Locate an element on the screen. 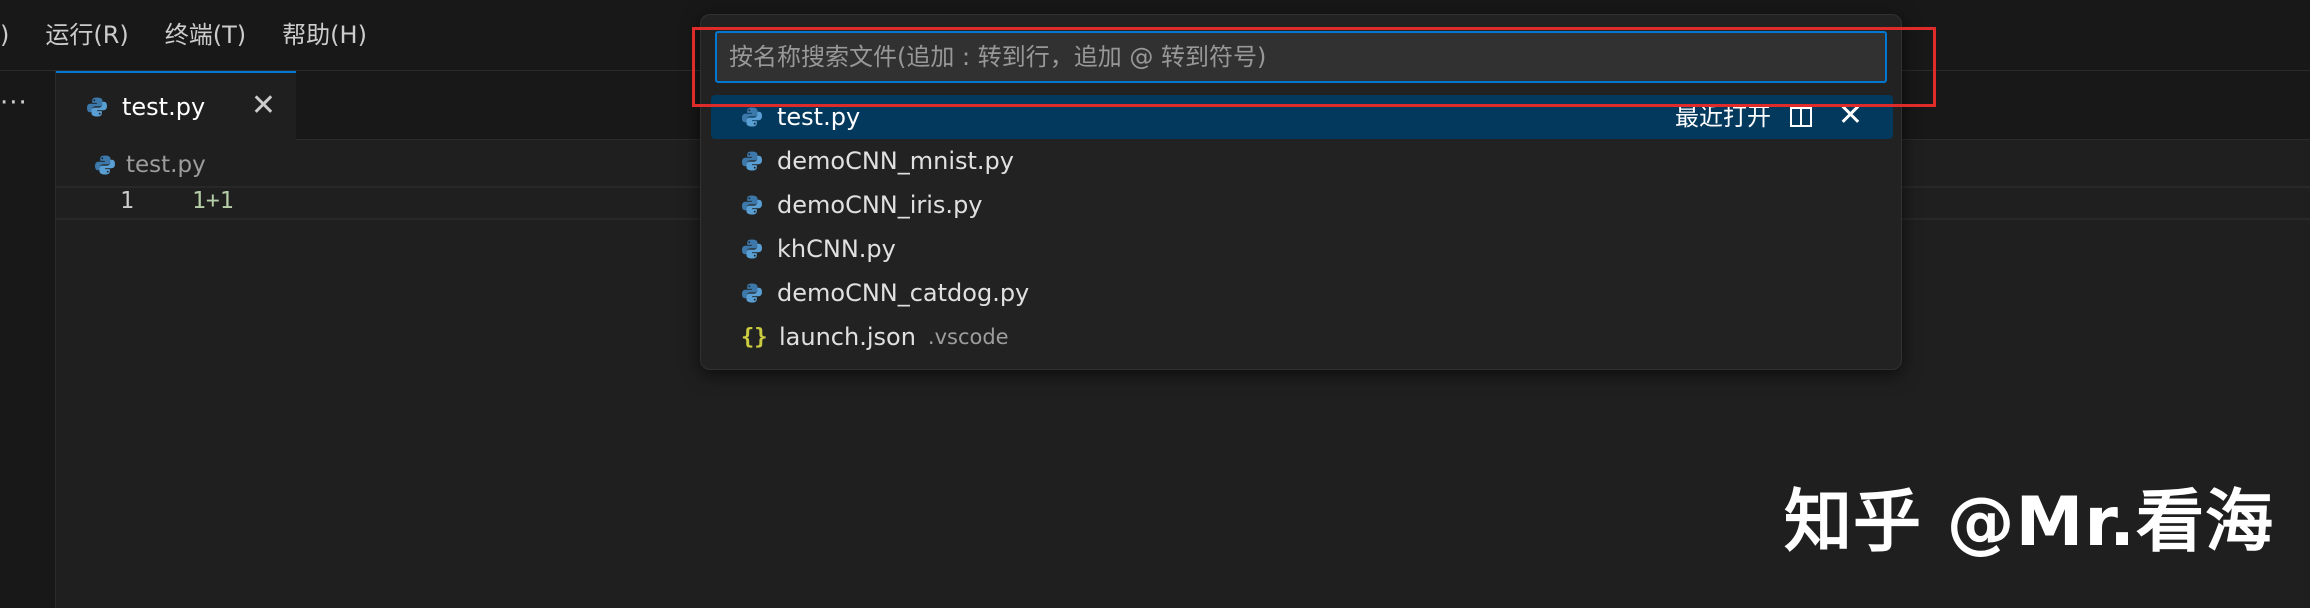 The image size is (2310, 608). list-item: demoCNN_catdog.py is located at coordinates (1302, 293).